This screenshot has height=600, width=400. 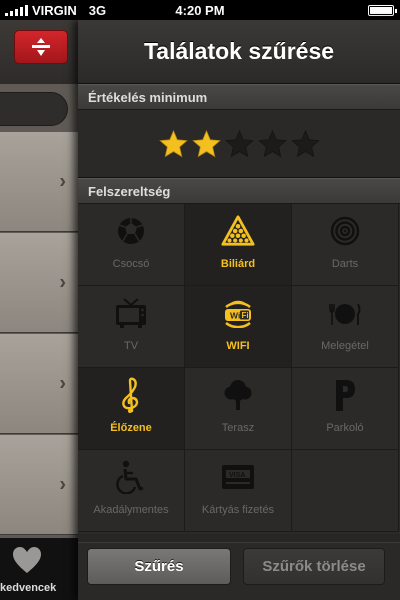 I want to click on wifi-icon: Wi Fi, so click(x=238, y=313).